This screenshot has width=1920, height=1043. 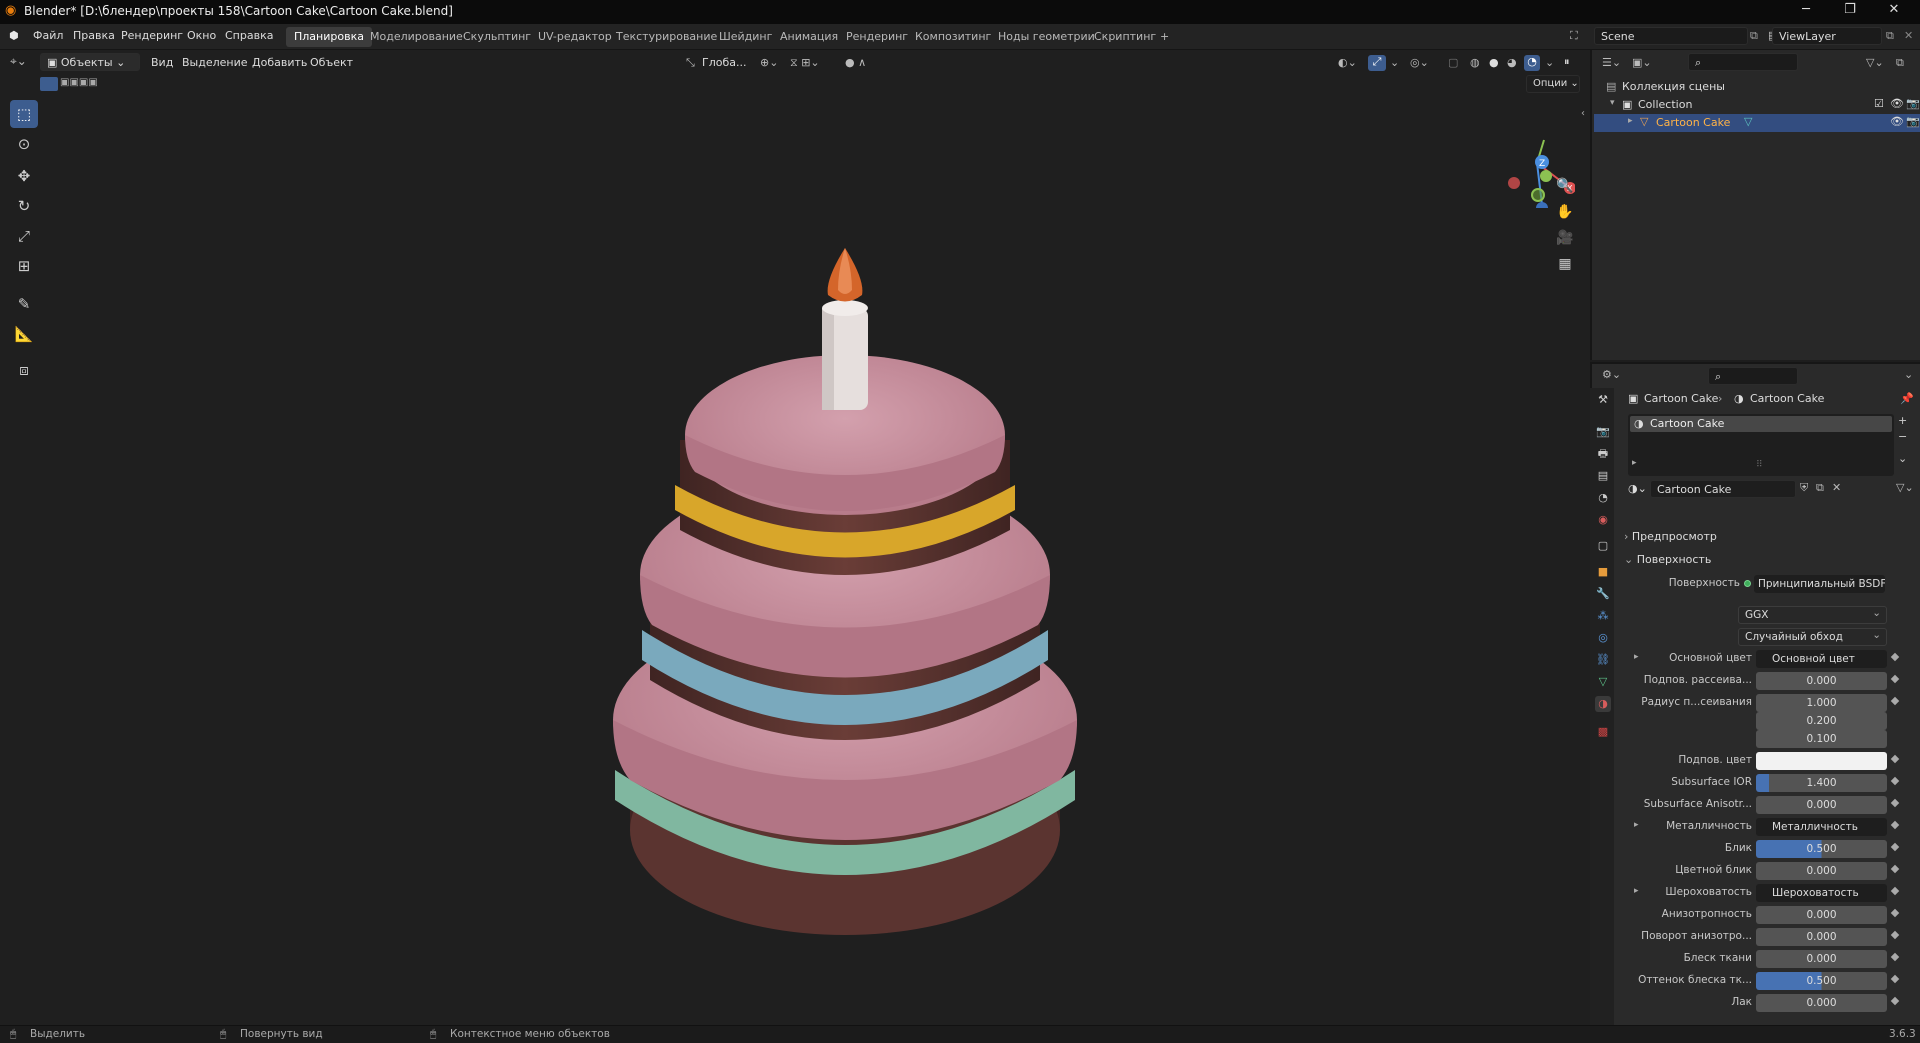 I want to click on menu-render: Рендеринг, so click(x=152, y=35).